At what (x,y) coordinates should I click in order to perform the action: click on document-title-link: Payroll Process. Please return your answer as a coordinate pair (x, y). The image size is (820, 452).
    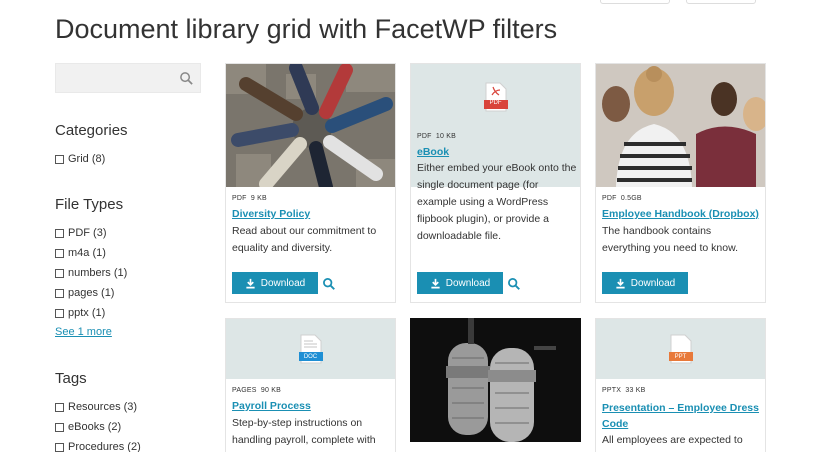
    Looking at the image, I should click on (271, 406).